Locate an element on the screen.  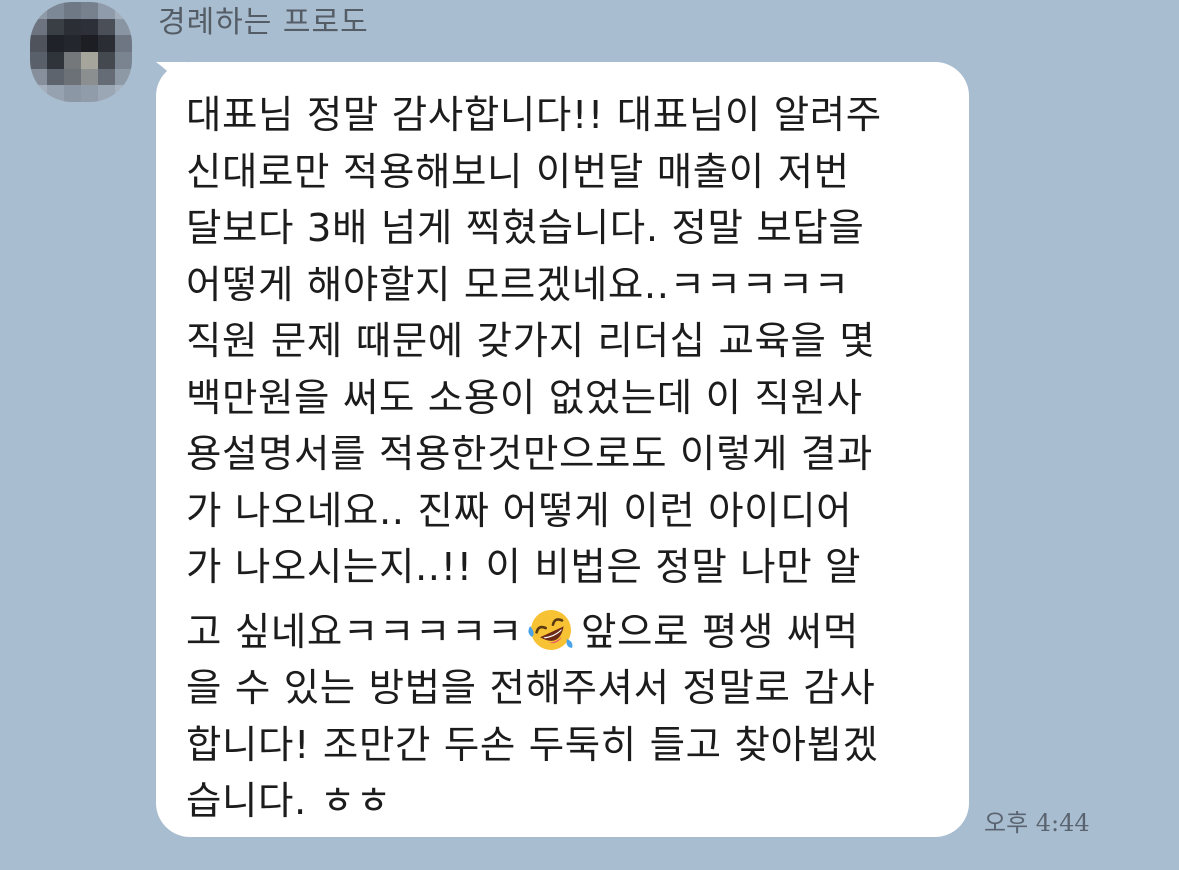
message-line: 어떻게 해야할지 모르겠네요..ㅋㅋㅋㅋㅋ is located at coordinates (518, 285).